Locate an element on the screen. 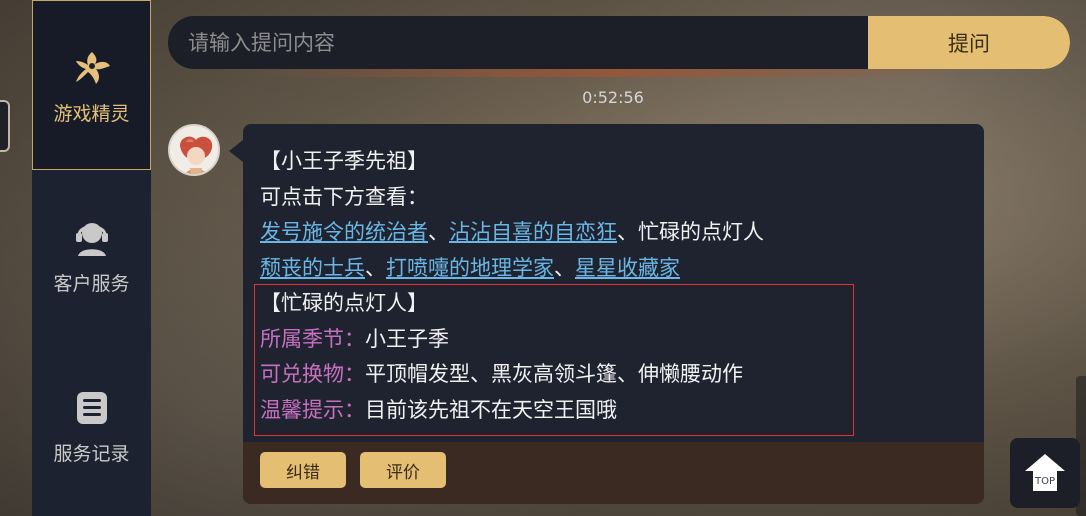  link-row-1: 发号施令的统治者、沾沾自喜的自恋狂、忙碌的点灯人 is located at coordinates (512, 233).